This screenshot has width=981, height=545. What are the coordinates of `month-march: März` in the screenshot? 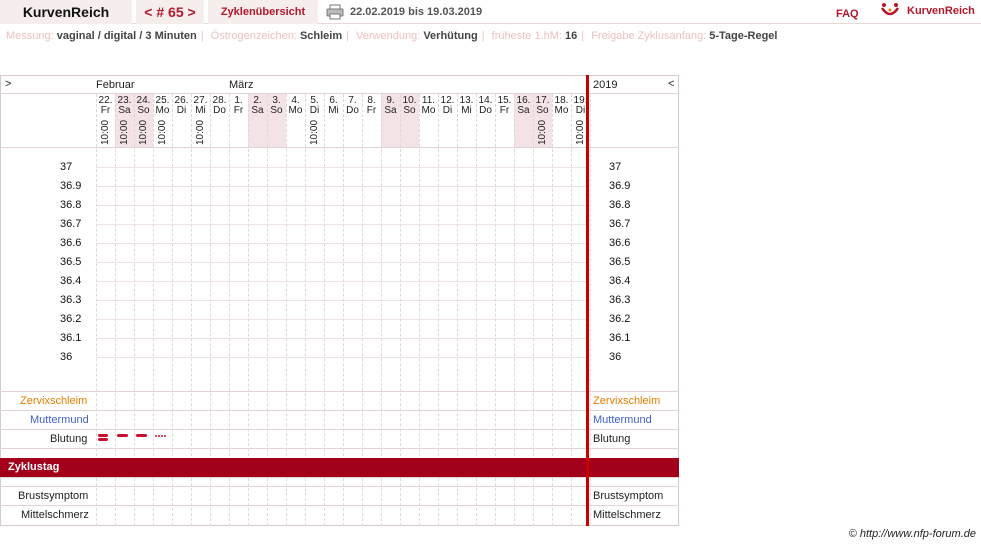 It's located at (241, 85).